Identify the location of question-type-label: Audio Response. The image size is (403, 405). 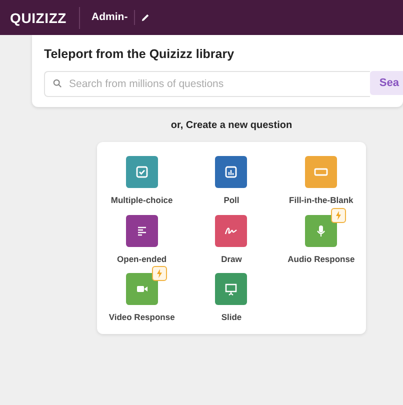
(321, 259).